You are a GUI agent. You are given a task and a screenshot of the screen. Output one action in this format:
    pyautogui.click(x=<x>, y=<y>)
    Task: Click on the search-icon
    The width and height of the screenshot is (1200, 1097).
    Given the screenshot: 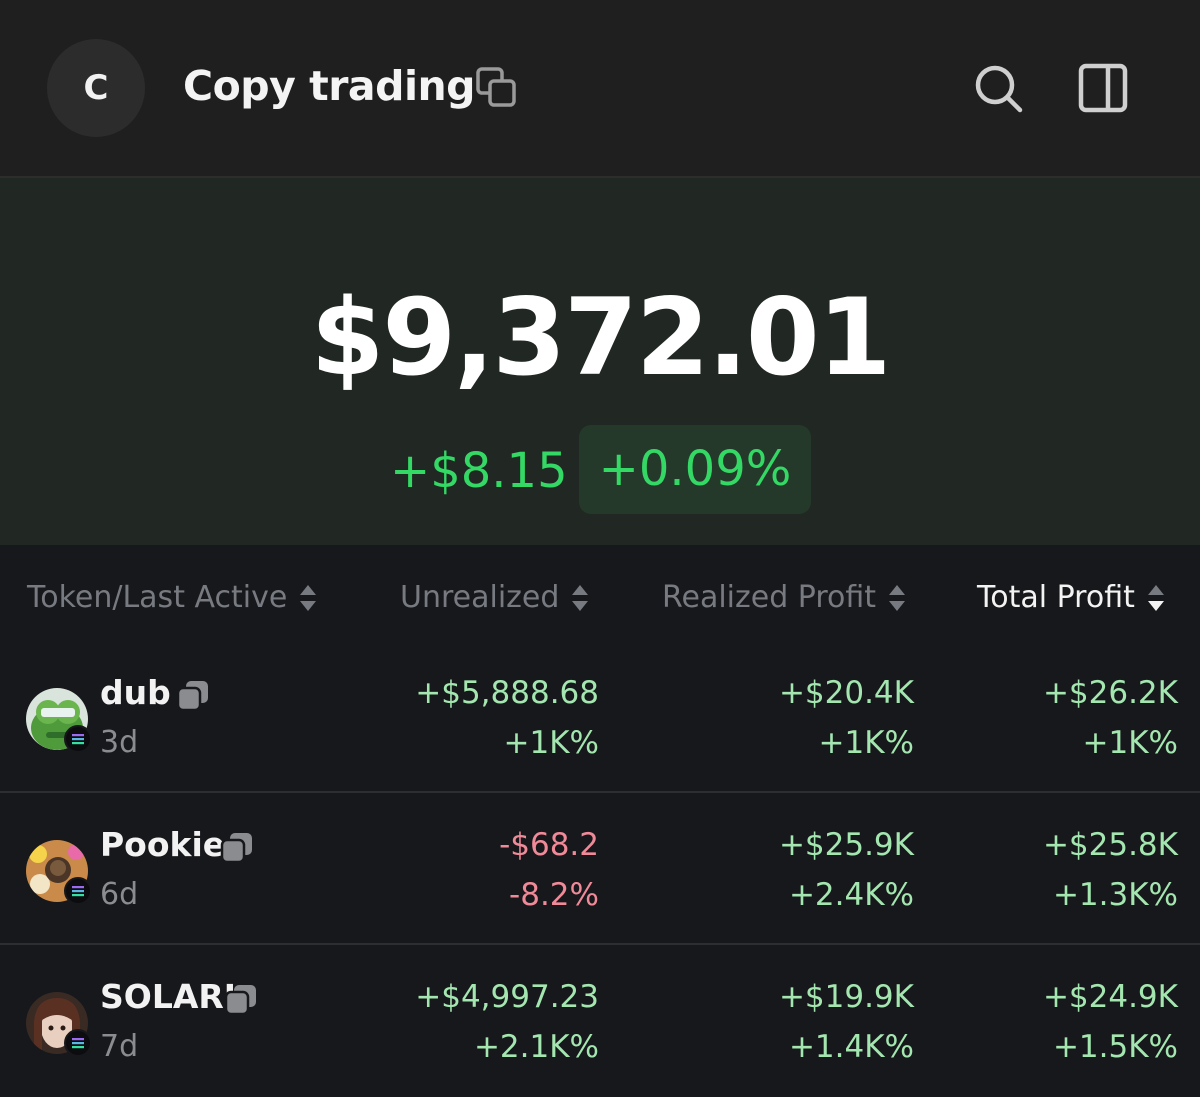 What is the action you would take?
    pyautogui.click(x=998, y=88)
    